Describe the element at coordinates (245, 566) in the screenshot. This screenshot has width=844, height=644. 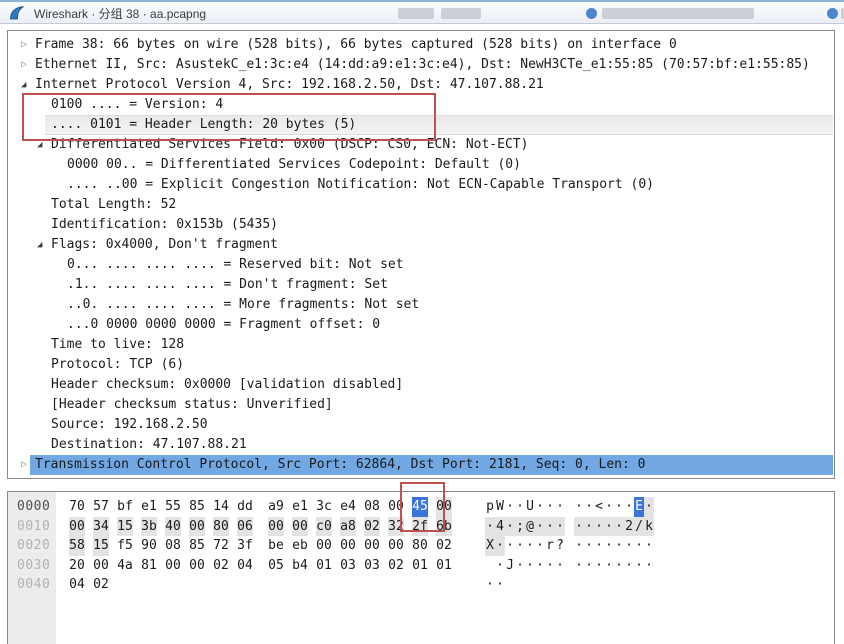
I see `hex-byte: 04` at that location.